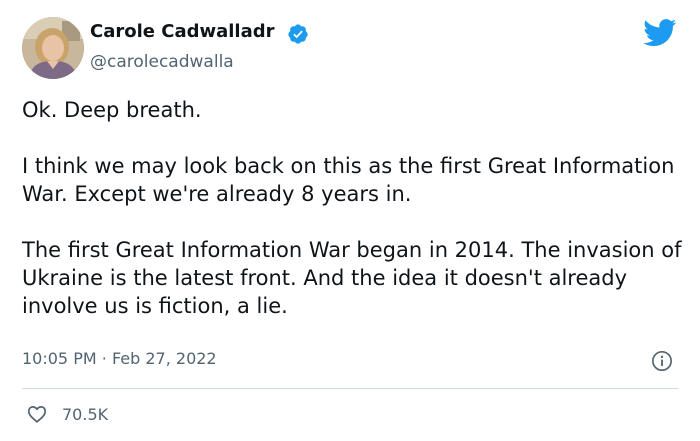 This screenshot has width=700, height=441. I want to click on tweet-timestamp: 10:05 PM · Feb 27, 2022, so click(119, 358).